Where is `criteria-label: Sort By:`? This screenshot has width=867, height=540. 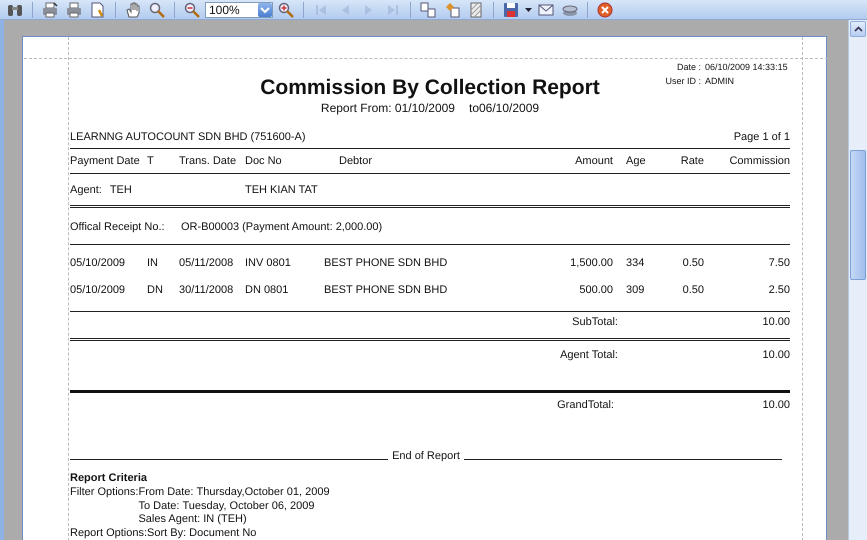
criteria-label: Sort By: is located at coordinates (166, 533).